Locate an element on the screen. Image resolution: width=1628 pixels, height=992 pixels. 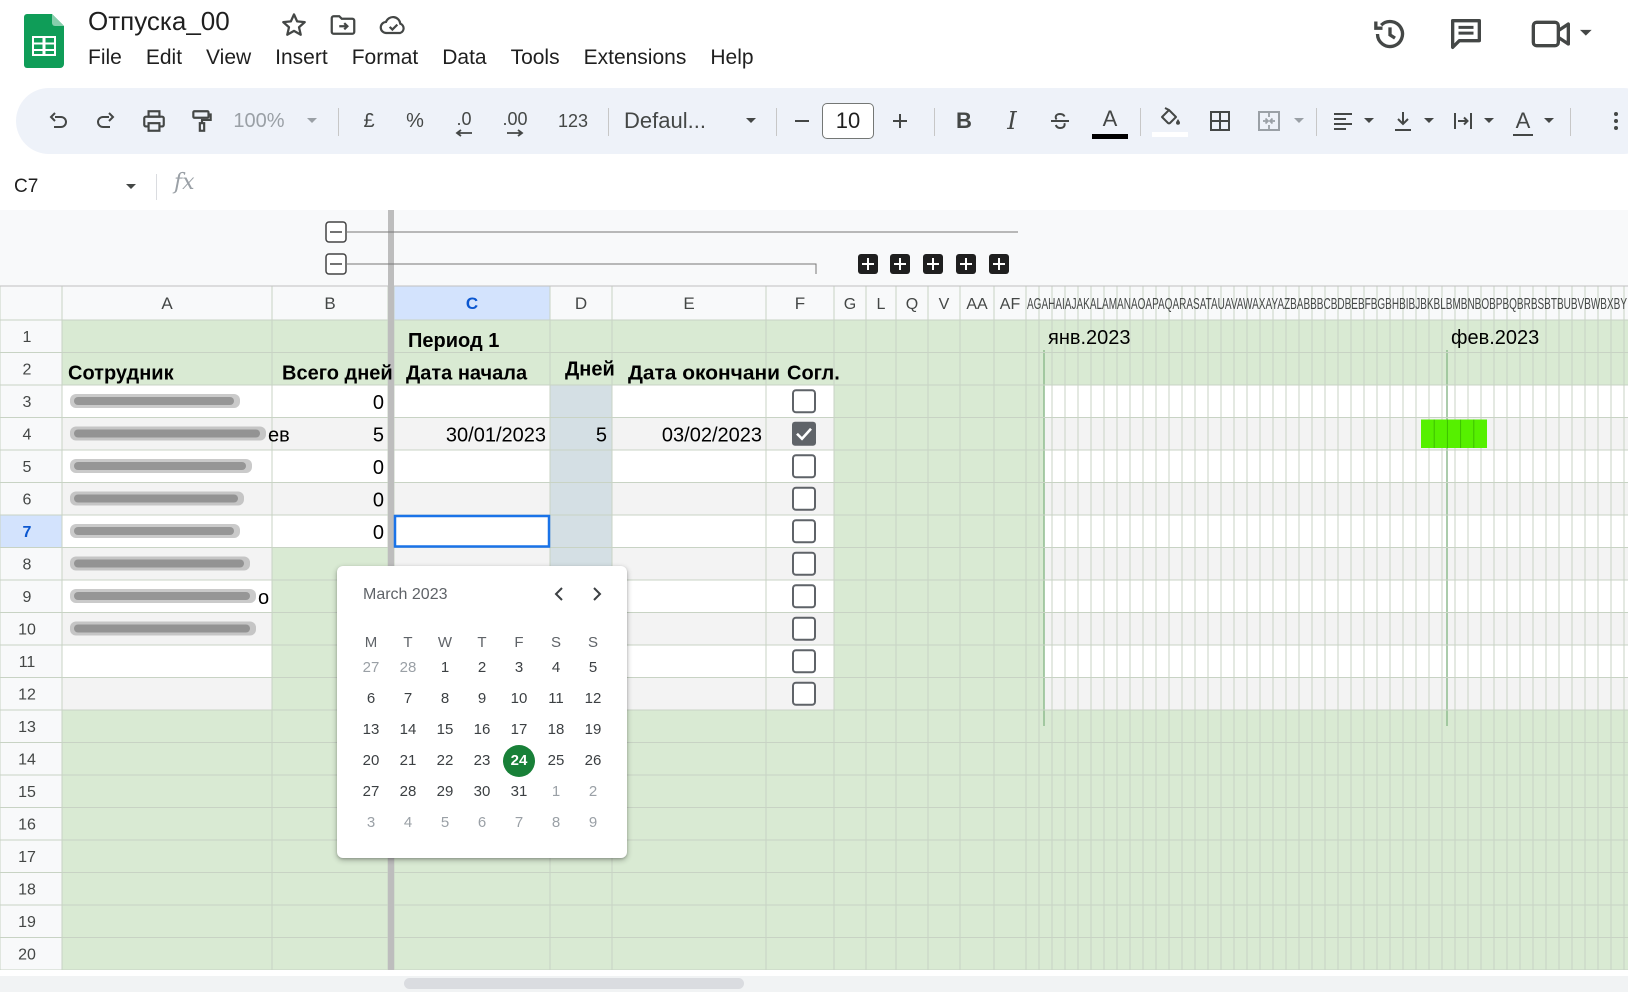
menu-tools: Tools is located at coordinates (535, 60).